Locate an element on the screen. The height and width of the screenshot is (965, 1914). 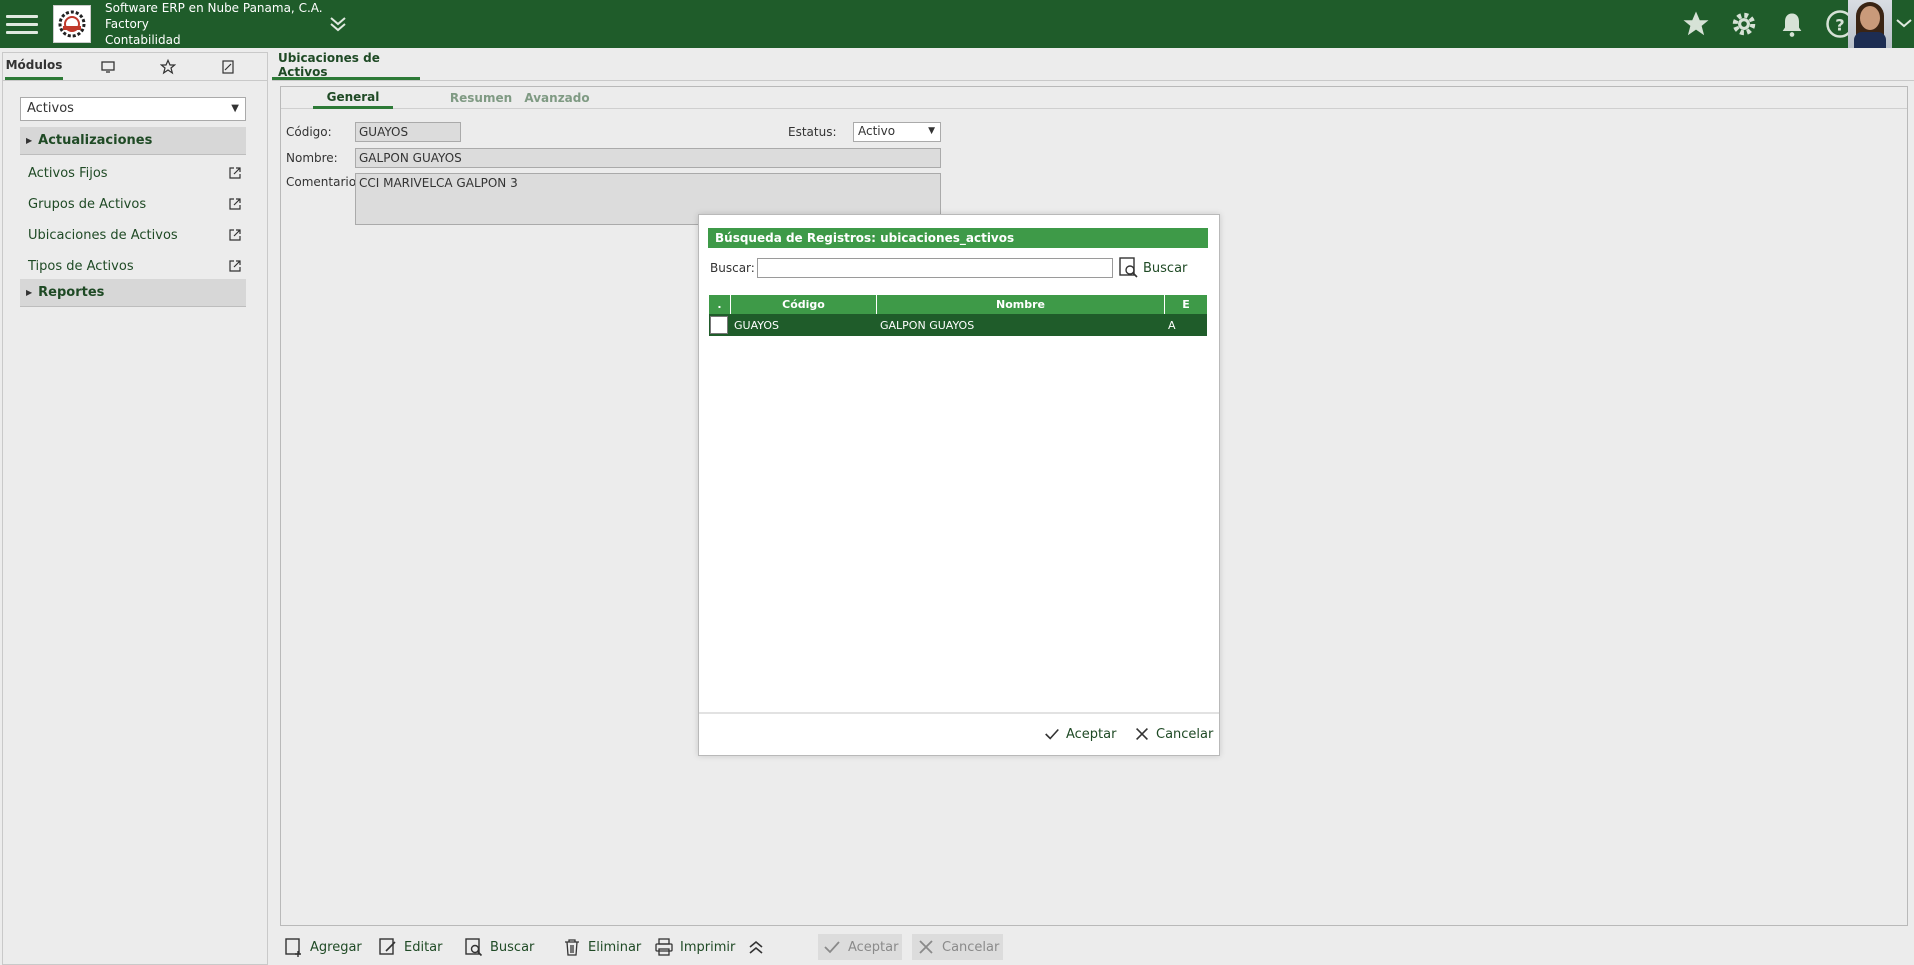
module-select: Activos ▼ is located at coordinates (133, 109).